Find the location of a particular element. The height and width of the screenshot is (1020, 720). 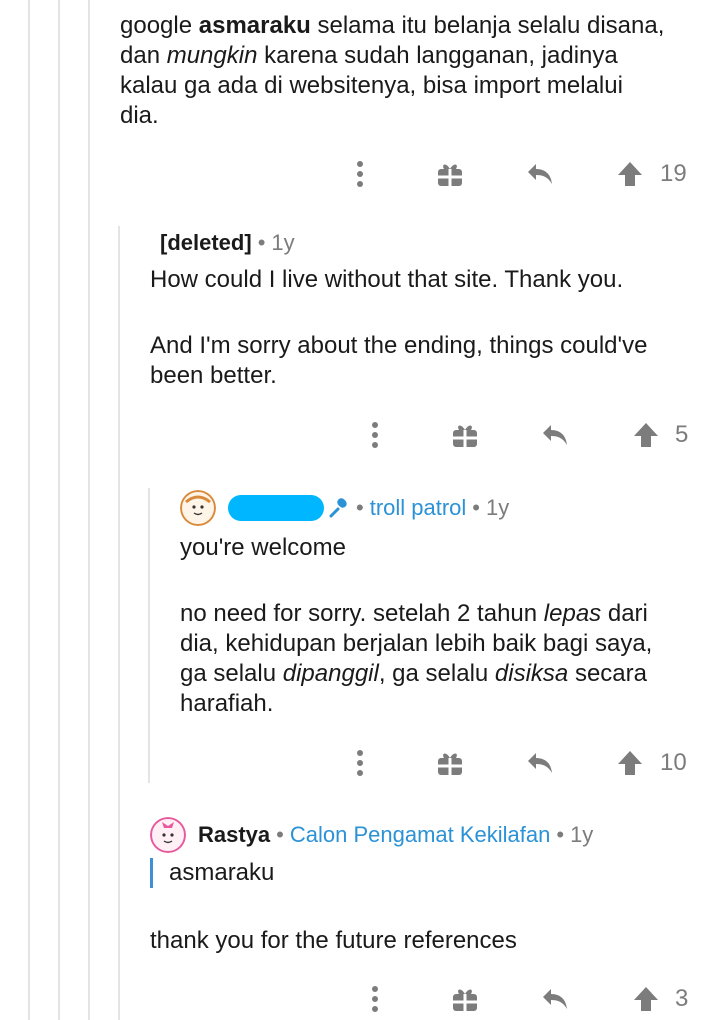

comment-actions: 10 is located at coordinates (360, 763).